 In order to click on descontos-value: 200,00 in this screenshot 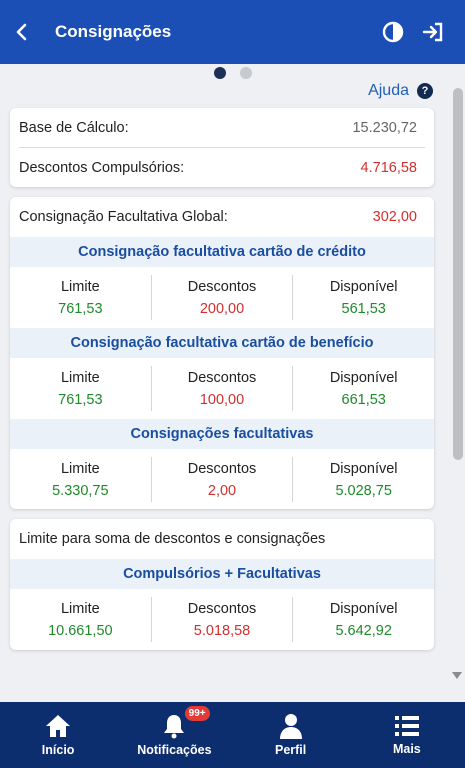, I will do `click(222, 308)`.